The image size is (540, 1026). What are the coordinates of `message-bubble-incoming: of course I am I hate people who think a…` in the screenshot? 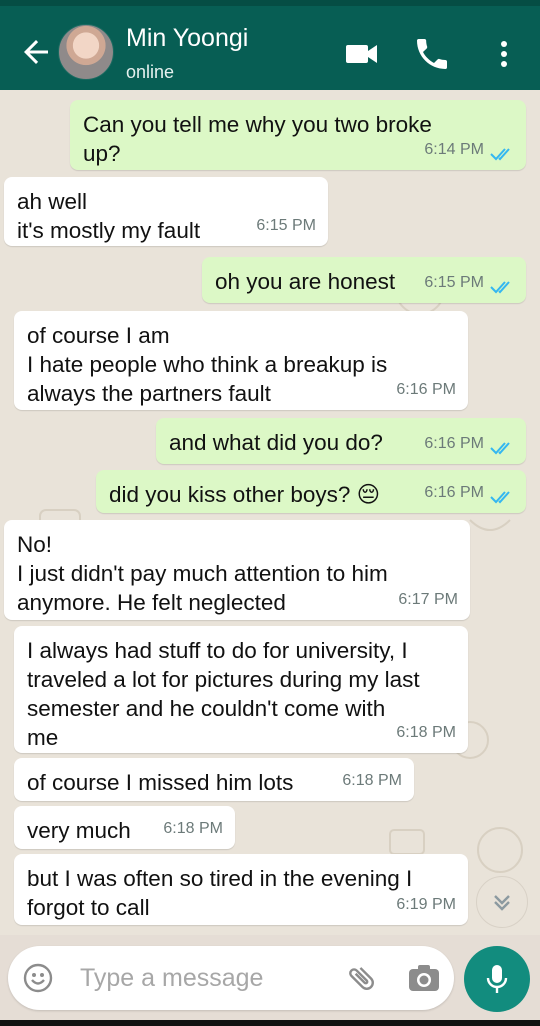 It's located at (241, 360).